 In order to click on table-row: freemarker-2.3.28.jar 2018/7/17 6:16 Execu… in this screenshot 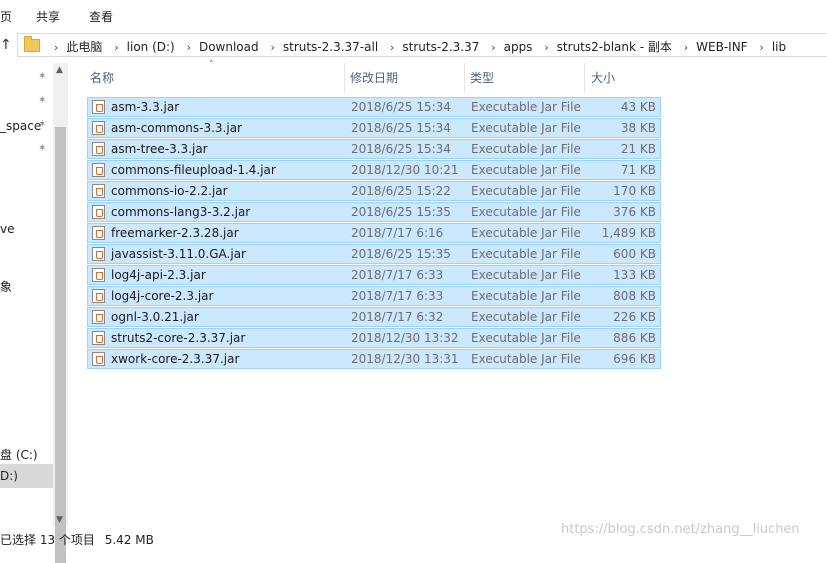, I will do `click(374, 233)`.